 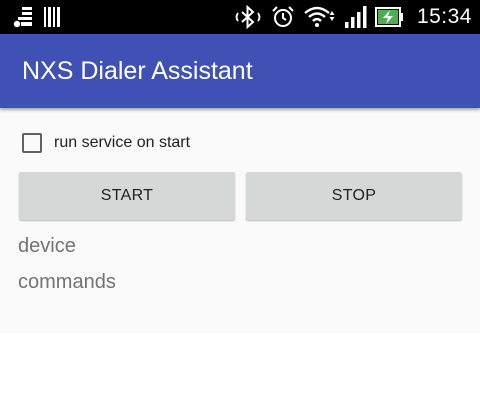 What do you see at coordinates (354, 196) in the screenshot?
I see `stop-button: STOP` at bounding box center [354, 196].